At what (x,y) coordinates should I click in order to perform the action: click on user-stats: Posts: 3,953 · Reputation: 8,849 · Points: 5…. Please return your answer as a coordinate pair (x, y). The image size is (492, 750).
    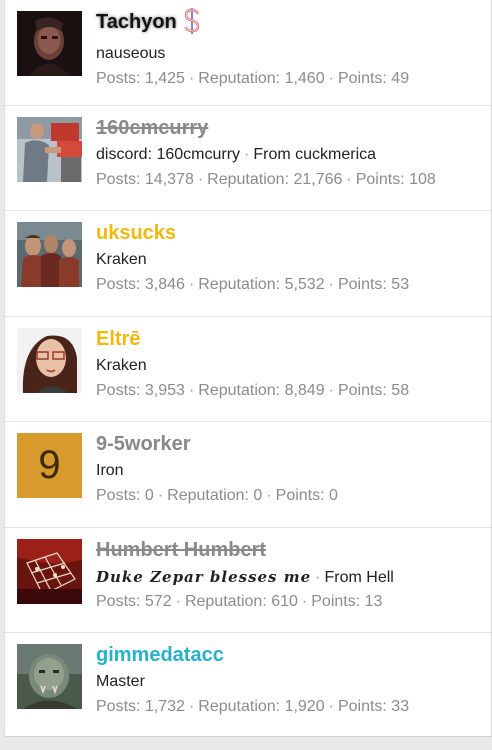
    Looking at the image, I should click on (289, 391).